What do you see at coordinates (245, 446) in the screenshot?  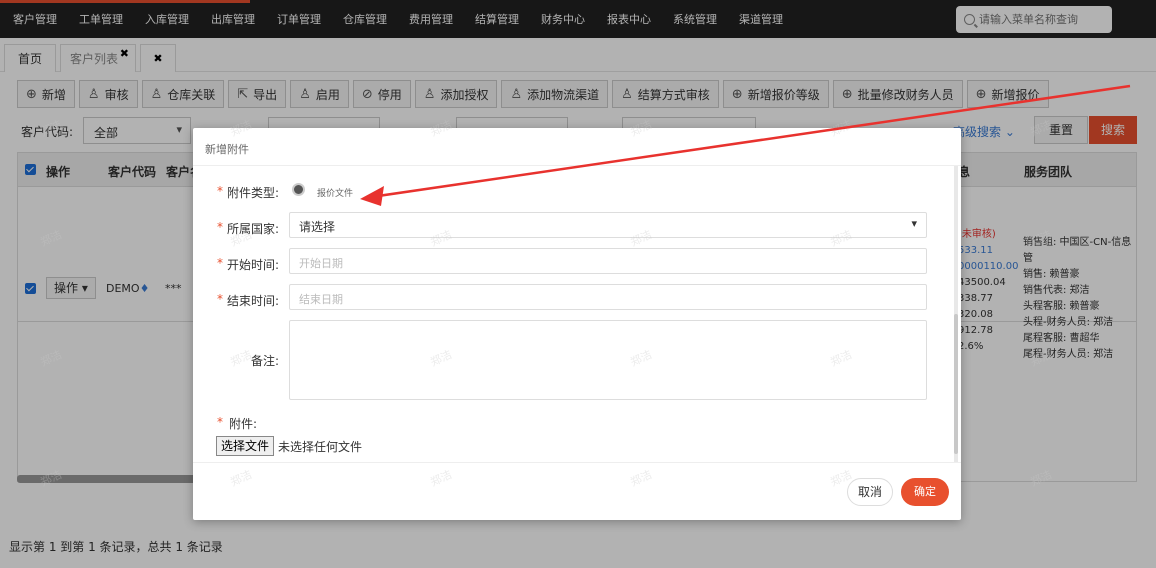 I see `choose-file-button: 选择文件` at bounding box center [245, 446].